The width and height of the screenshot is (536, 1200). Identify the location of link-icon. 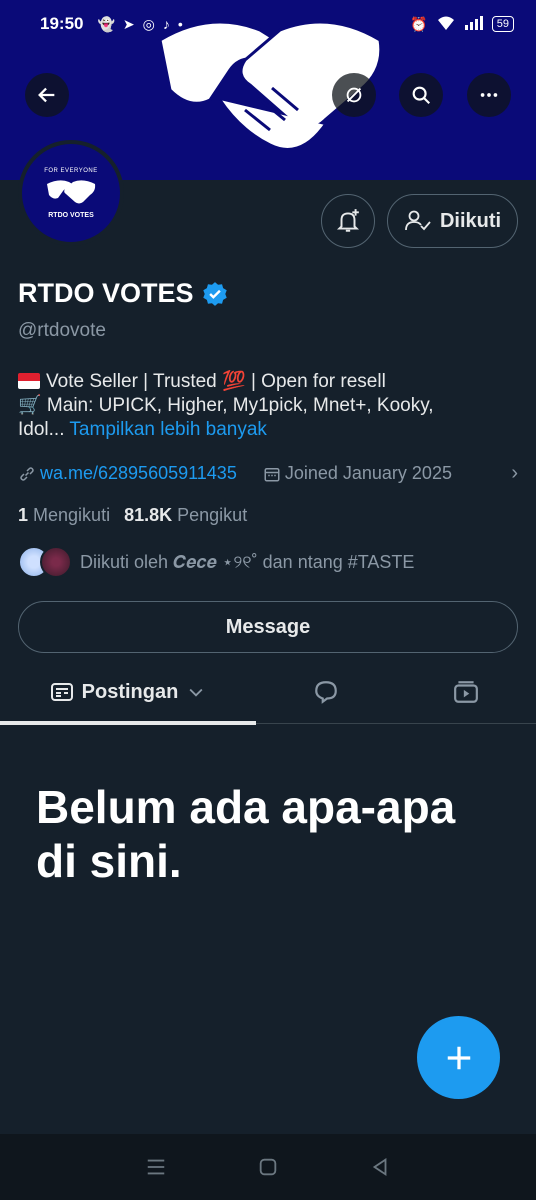
(27, 473).